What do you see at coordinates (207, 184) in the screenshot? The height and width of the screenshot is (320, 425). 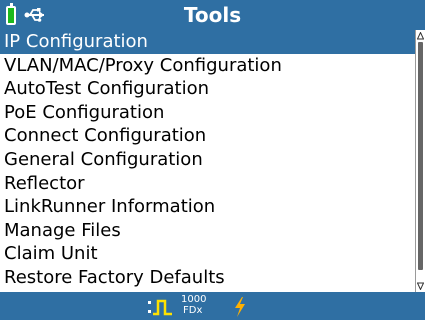 I see `menu-item-reflector: Reflector` at bounding box center [207, 184].